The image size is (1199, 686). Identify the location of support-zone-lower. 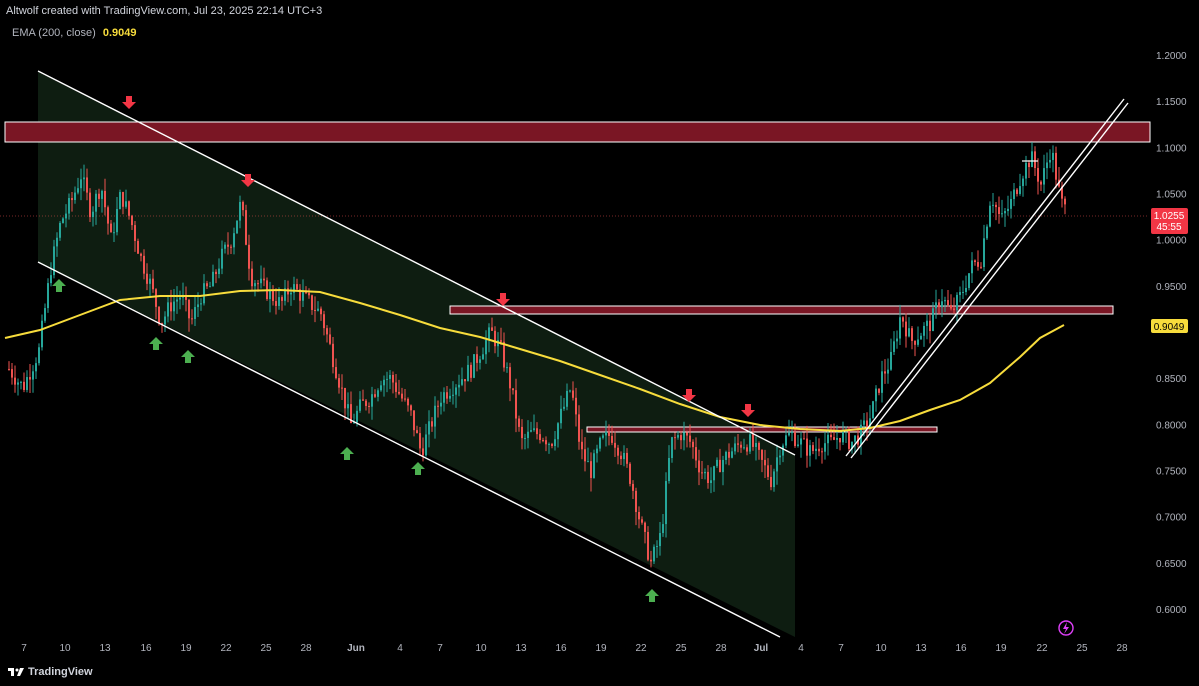
(762, 429).